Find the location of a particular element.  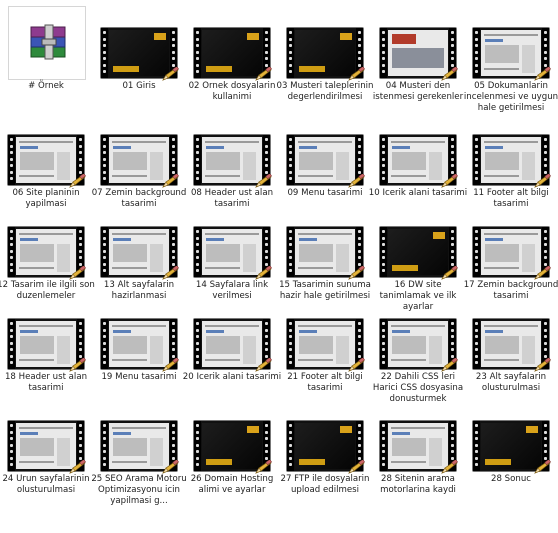

file-name-label: 24 Urun sayfalarinin olusturulmasi is located at coordinates (46, 484).